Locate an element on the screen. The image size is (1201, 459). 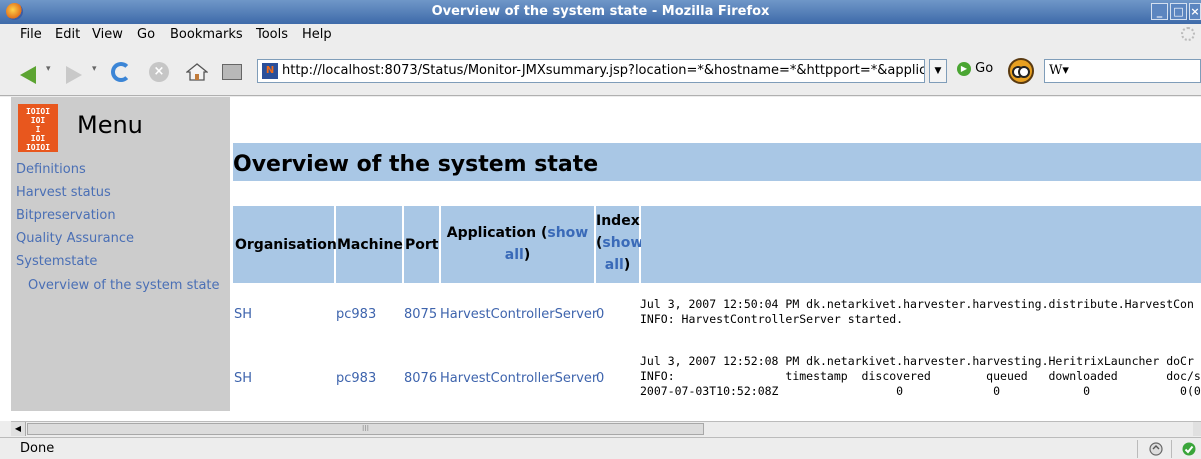
row2-port: 8076 is located at coordinates (420, 378).